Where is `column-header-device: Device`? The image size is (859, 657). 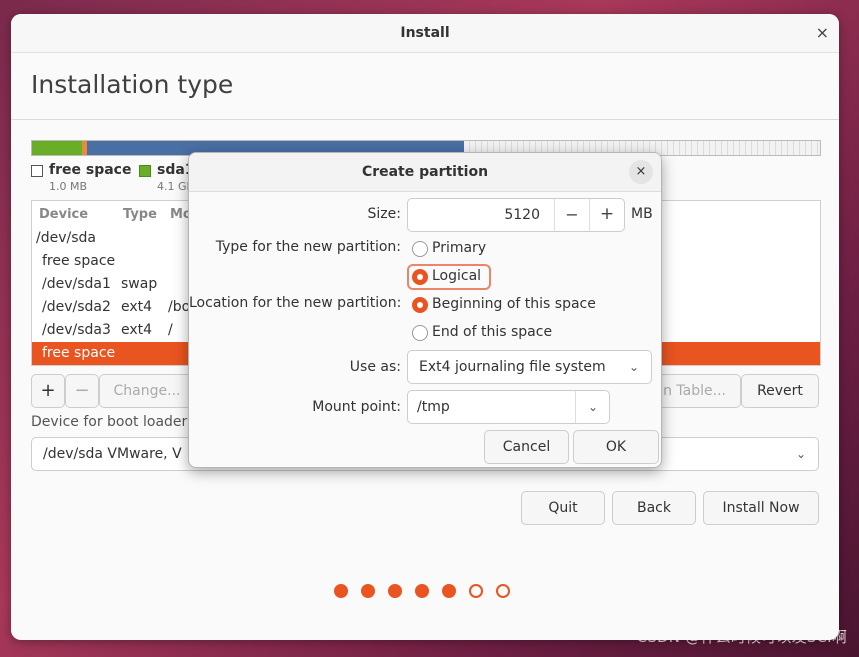
column-header-device: Device is located at coordinates (63, 214).